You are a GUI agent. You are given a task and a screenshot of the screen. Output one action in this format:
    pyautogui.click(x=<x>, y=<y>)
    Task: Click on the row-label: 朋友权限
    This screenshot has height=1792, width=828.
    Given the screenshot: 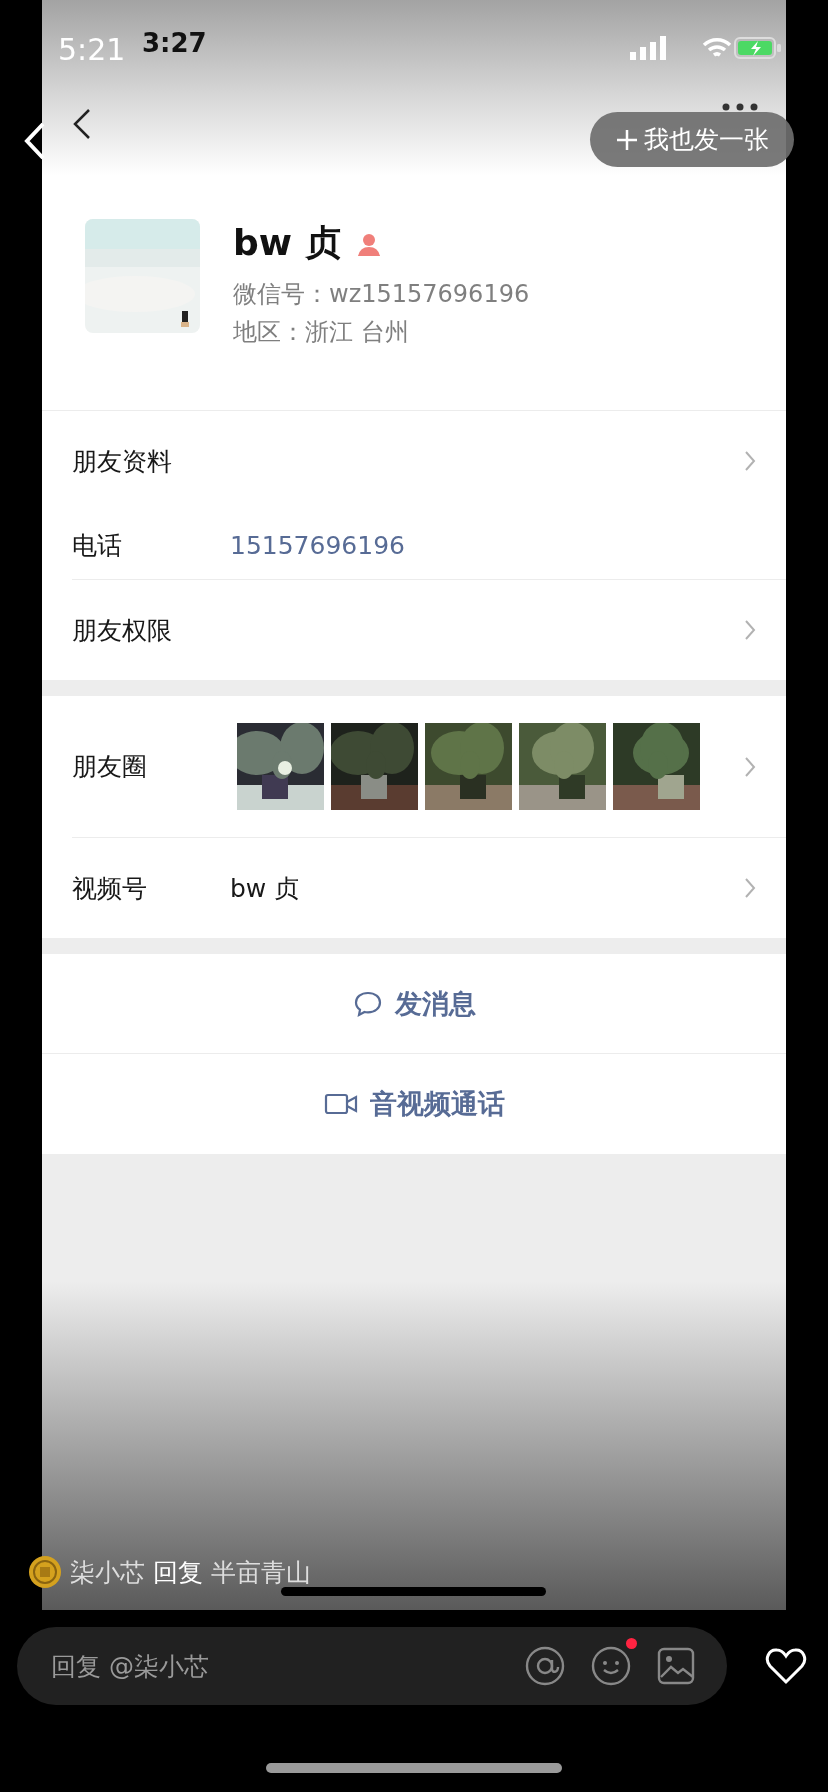 What is the action you would take?
    pyautogui.click(x=122, y=630)
    